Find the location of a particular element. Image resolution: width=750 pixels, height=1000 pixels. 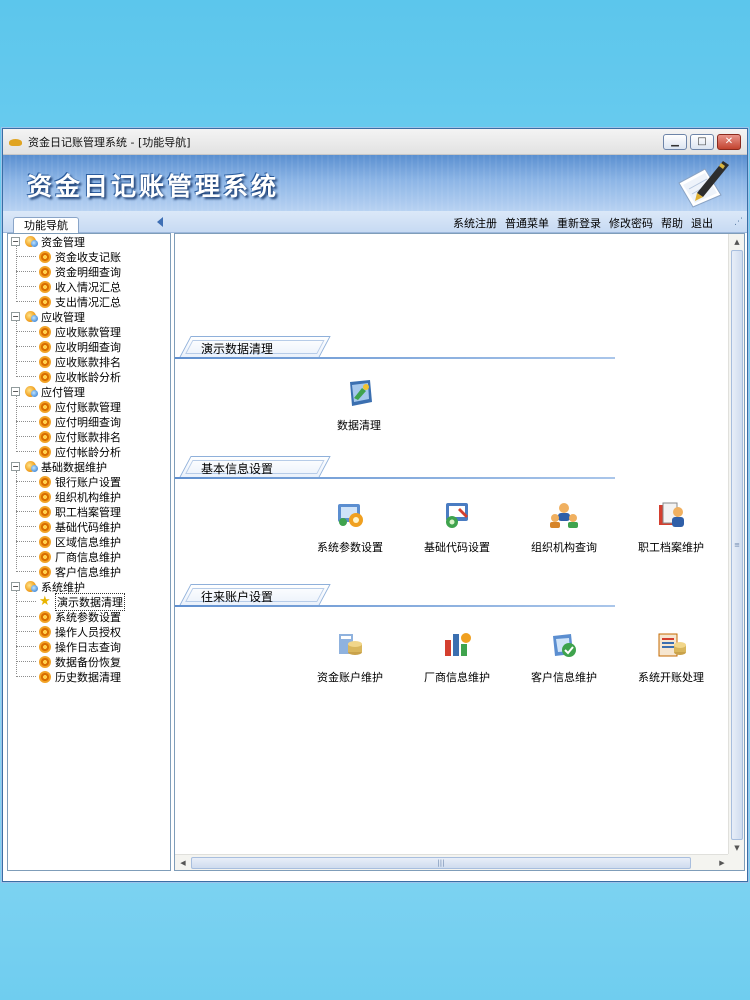

tree-node-child: 收入情况汇总 is located at coordinates (89, 286).